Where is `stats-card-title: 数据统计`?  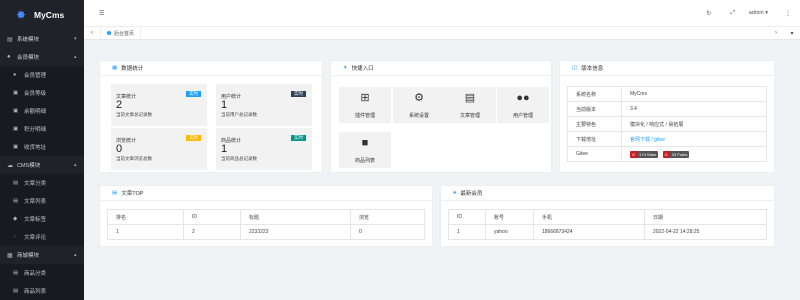
stats-card-title: 数据统计 is located at coordinates (132, 69).